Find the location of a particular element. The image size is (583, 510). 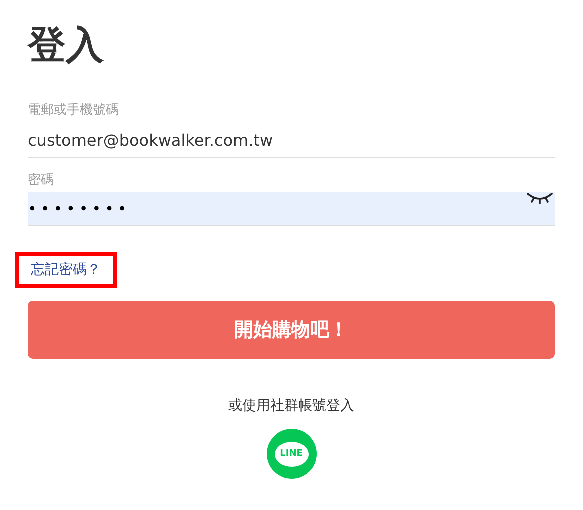

password-field: •••••••• is located at coordinates (291, 209).